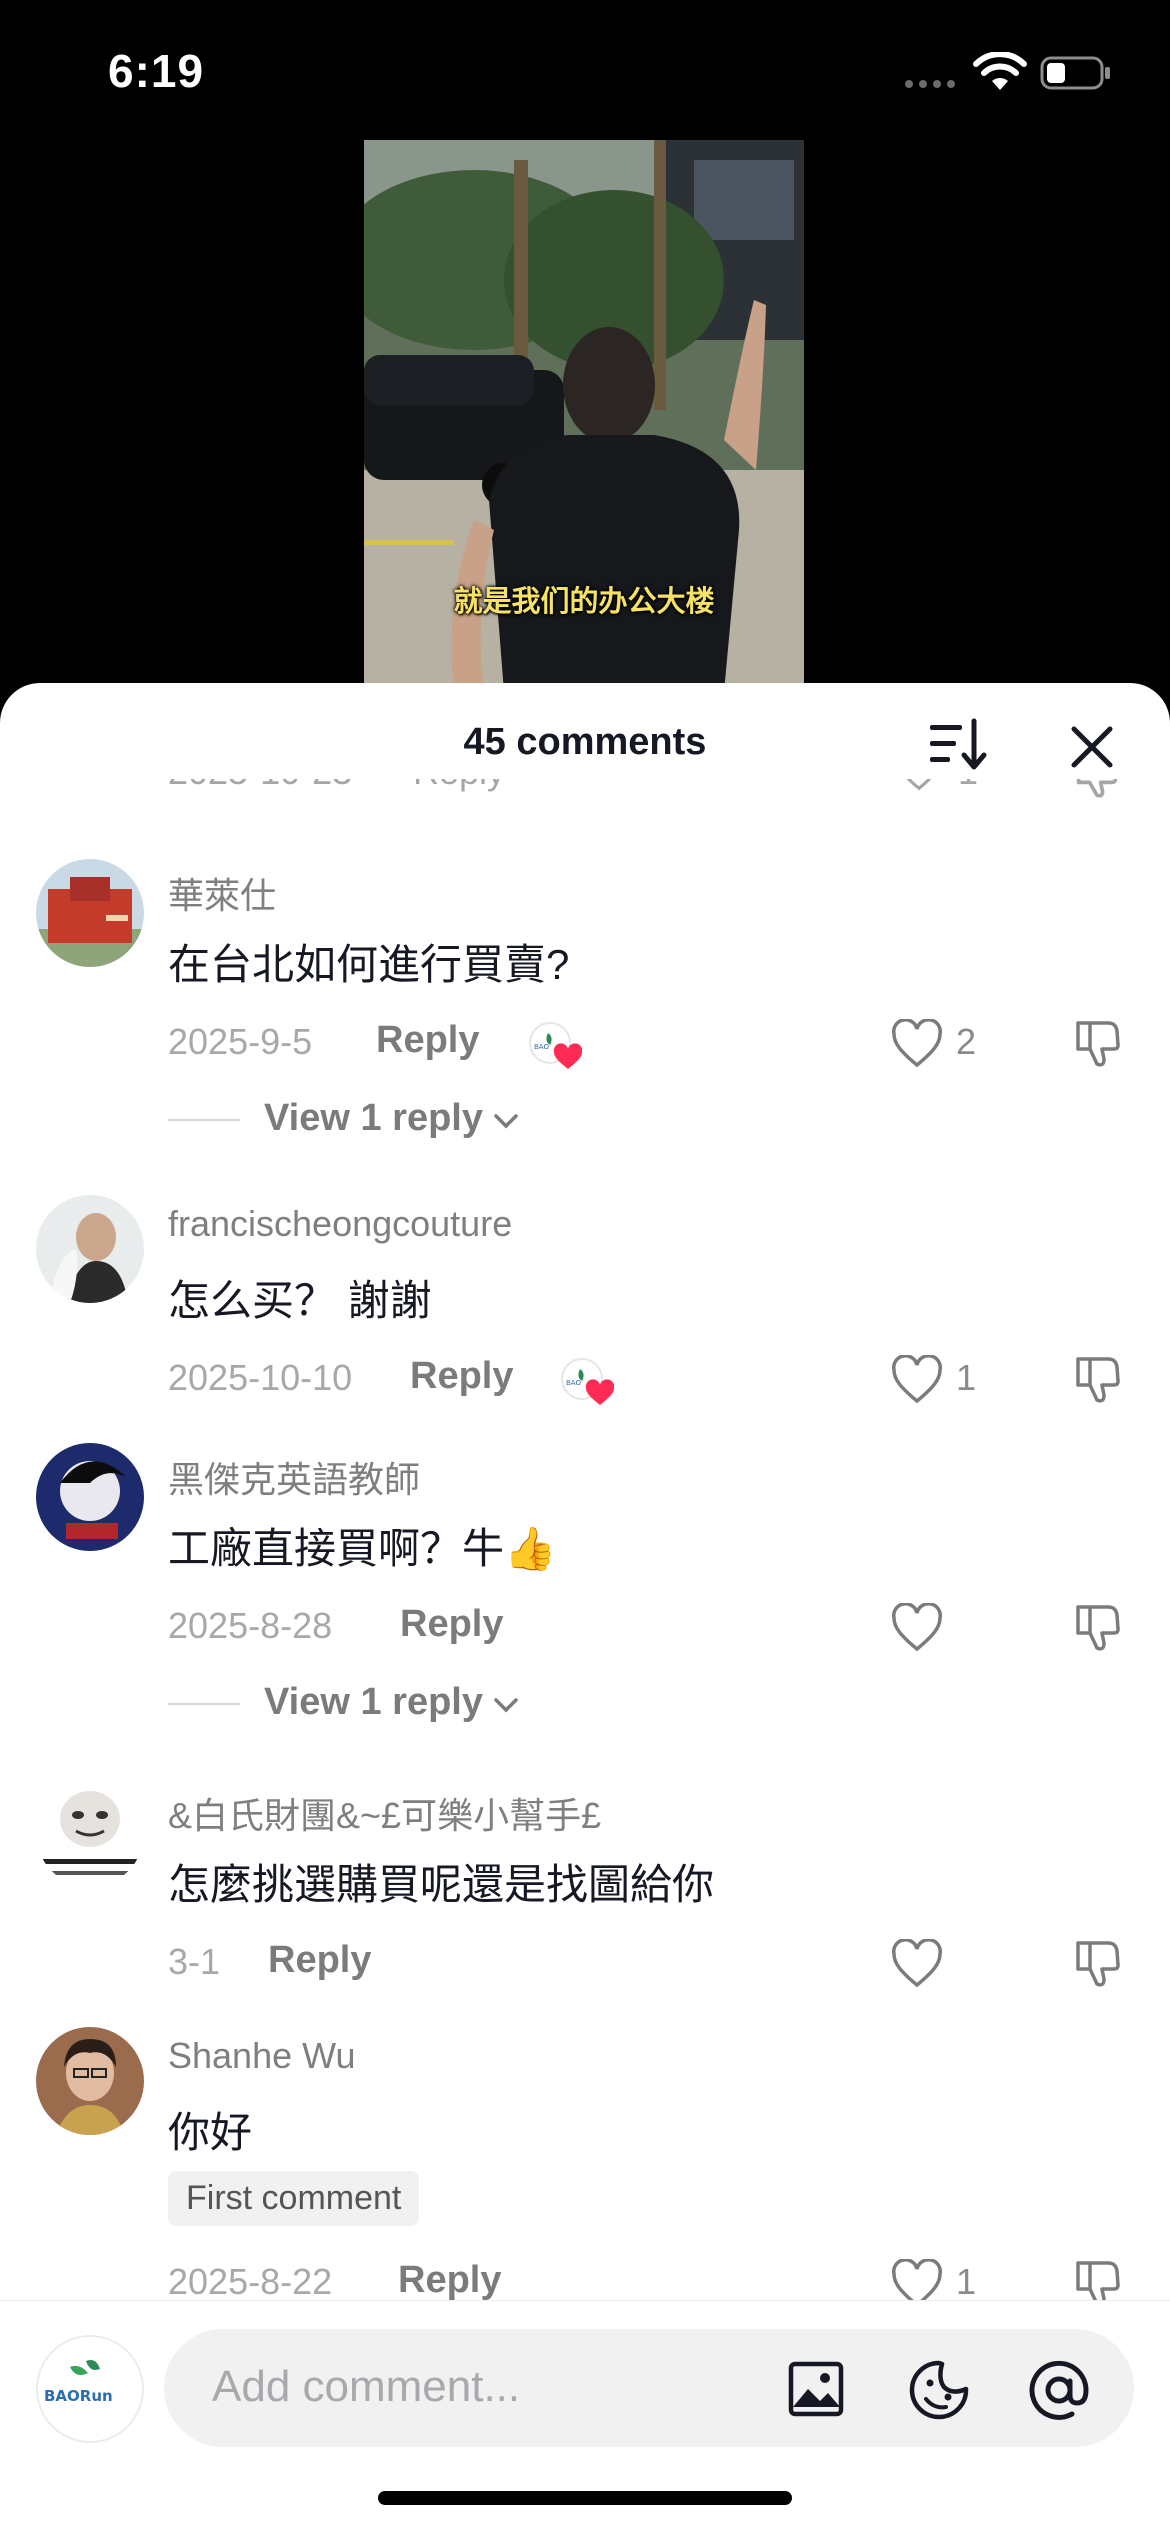 The height and width of the screenshot is (2532, 1170). Describe the element at coordinates (816, 2389) in the screenshot. I see `image-icon` at that location.